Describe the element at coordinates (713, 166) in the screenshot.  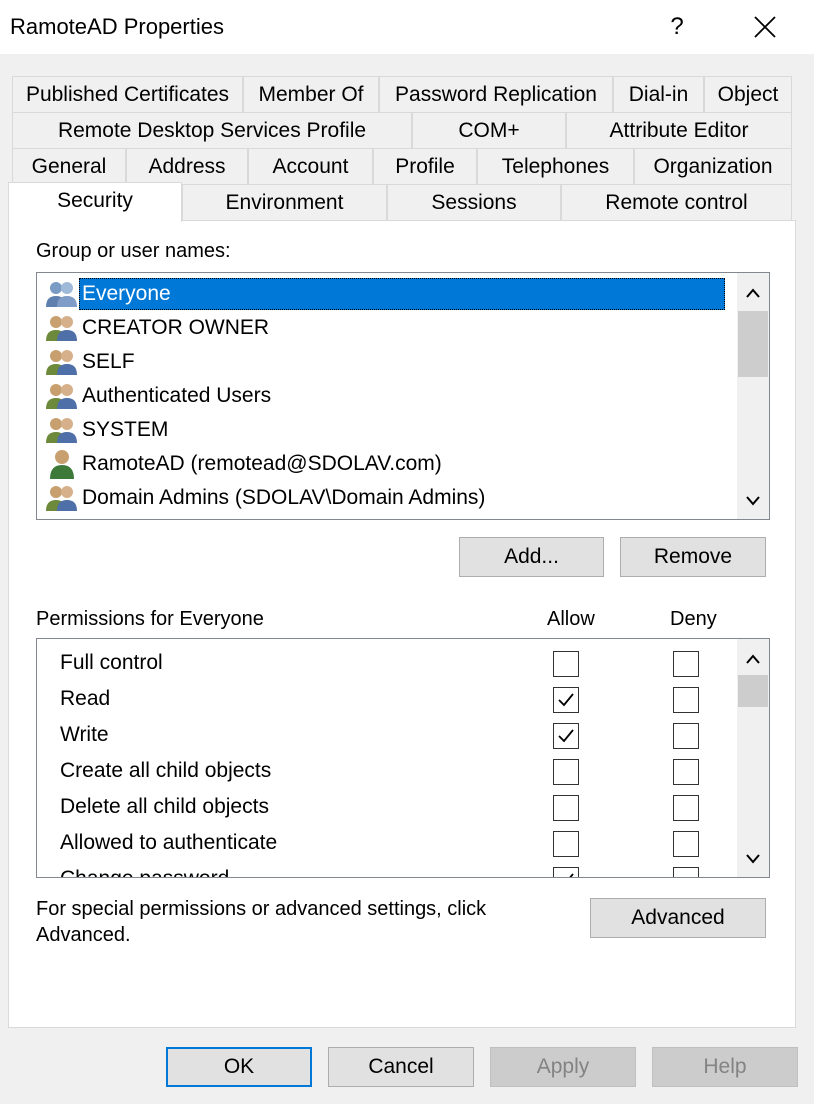
I see `tab-organization: Organization` at that location.